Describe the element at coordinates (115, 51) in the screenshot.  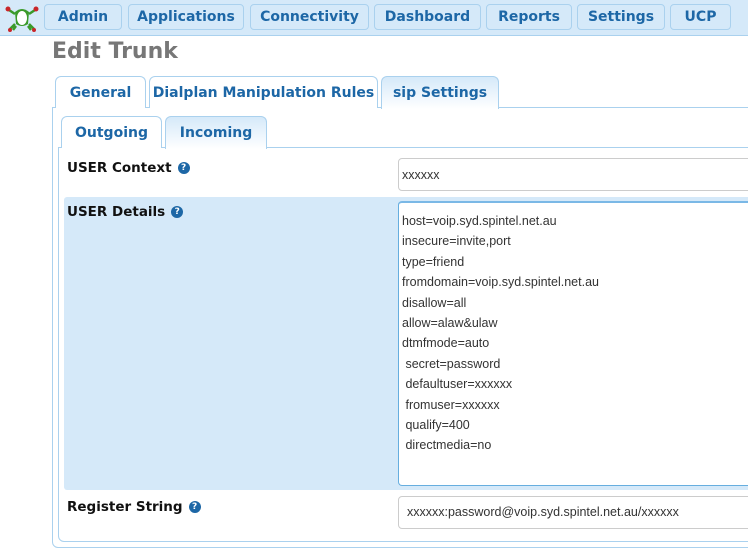
I see `page-title: Edit Trunk` at that location.